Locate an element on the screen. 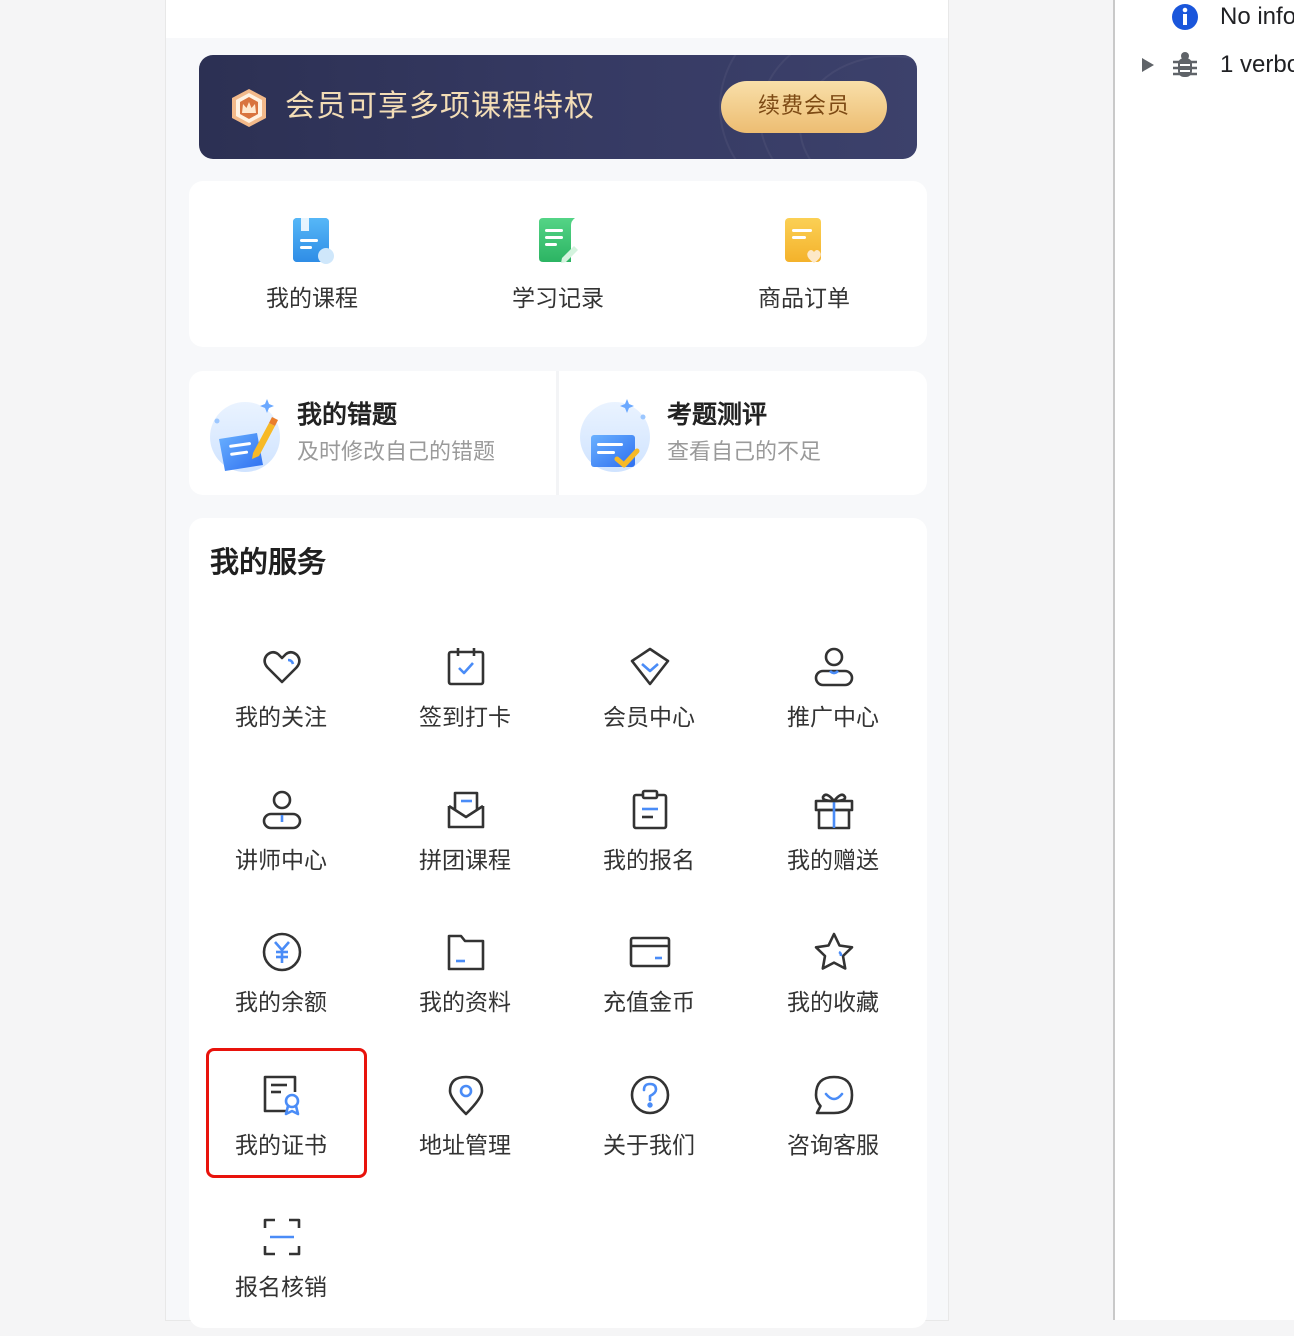 This screenshot has height=1336, width=1294. location-pin-icon is located at coordinates (466, 1095).